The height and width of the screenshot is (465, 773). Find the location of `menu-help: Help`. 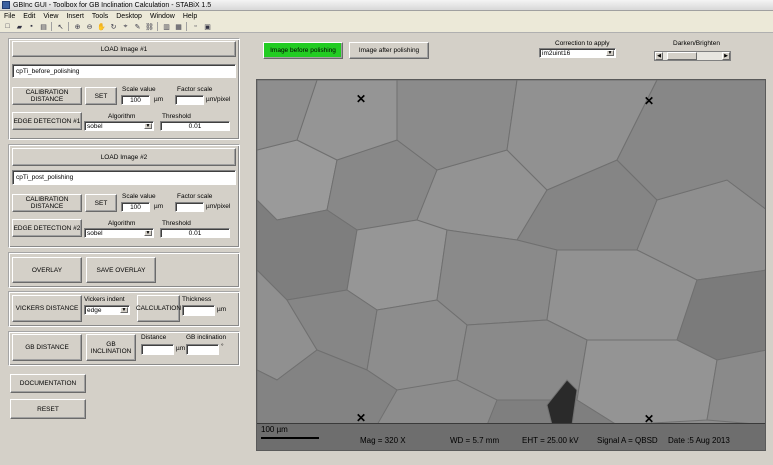

menu-help: Help is located at coordinates (190, 16).